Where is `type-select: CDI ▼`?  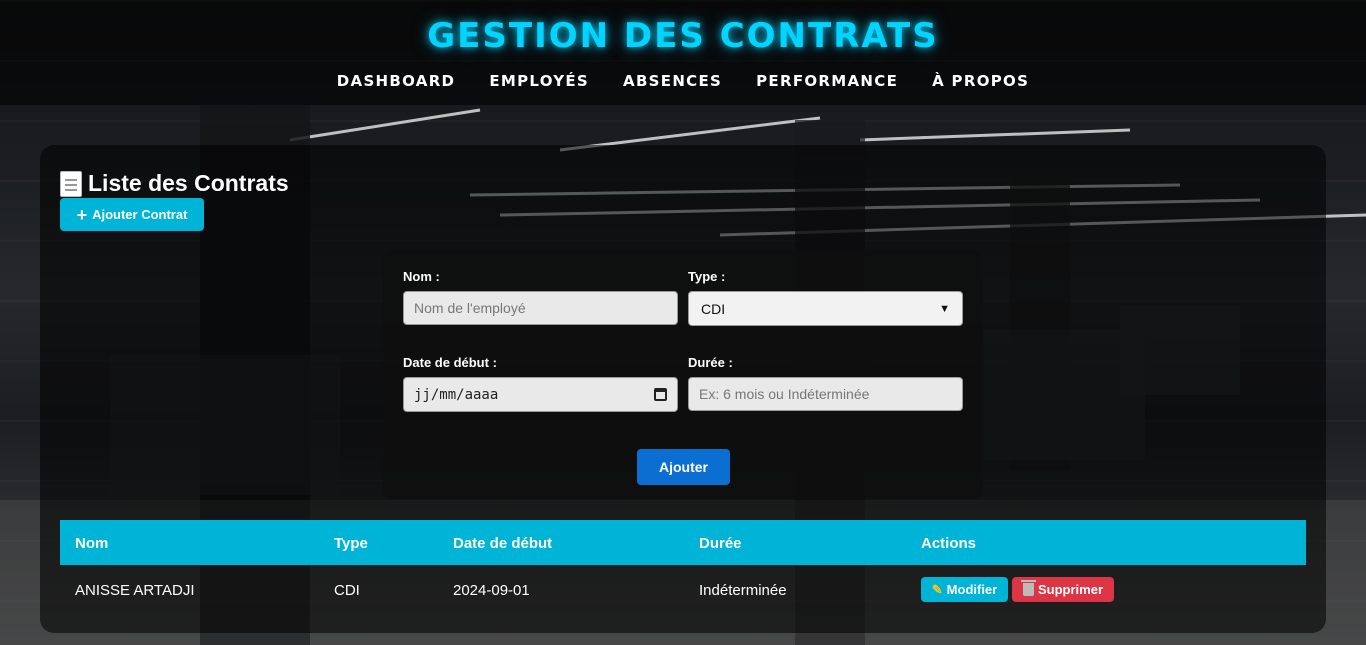
type-select: CDI ▼ is located at coordinates (825, 308).